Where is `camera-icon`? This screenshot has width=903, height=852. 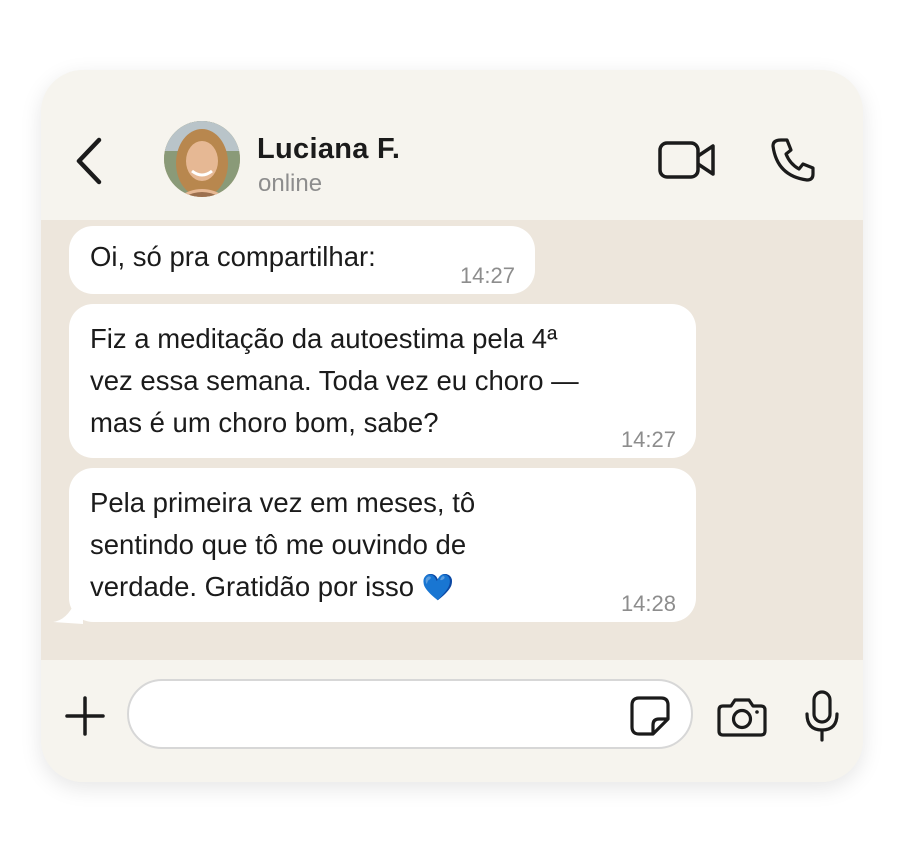
camera-icon is located at coordinates (742, 717).